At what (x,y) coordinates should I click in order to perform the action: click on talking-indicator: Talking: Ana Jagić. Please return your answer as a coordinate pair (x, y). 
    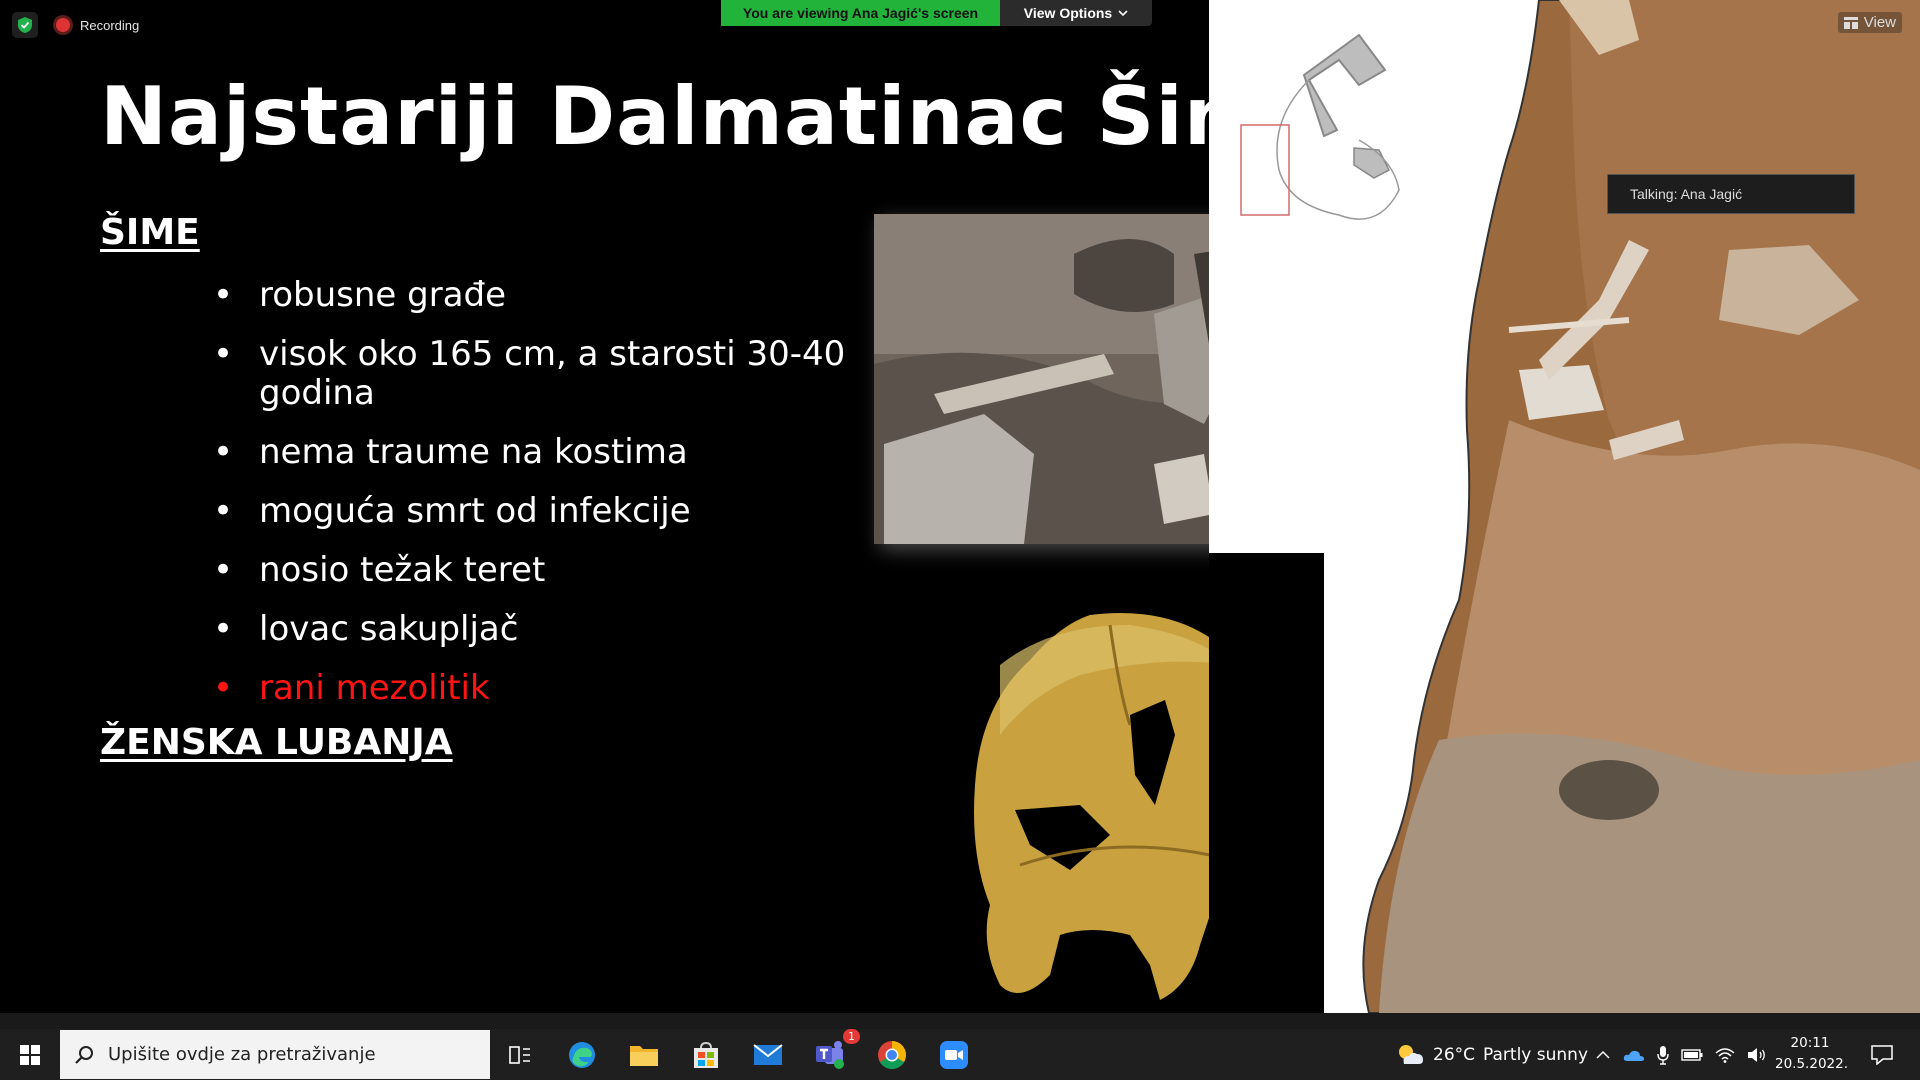
    Looking at the image, I should click on (1731, 194).